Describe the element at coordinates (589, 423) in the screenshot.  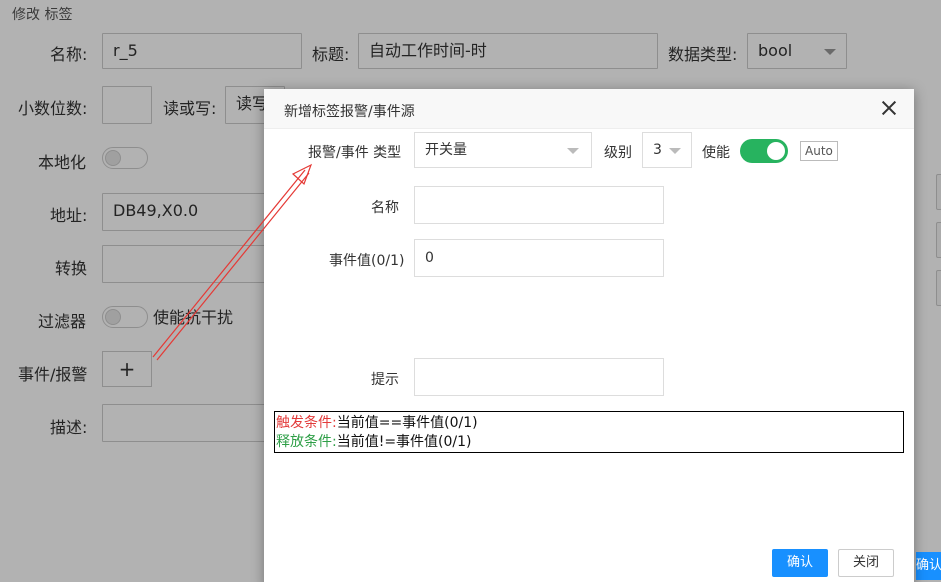
I see `trigger-condition: 触发条件:当前值==事件值(0/1)` at that location.